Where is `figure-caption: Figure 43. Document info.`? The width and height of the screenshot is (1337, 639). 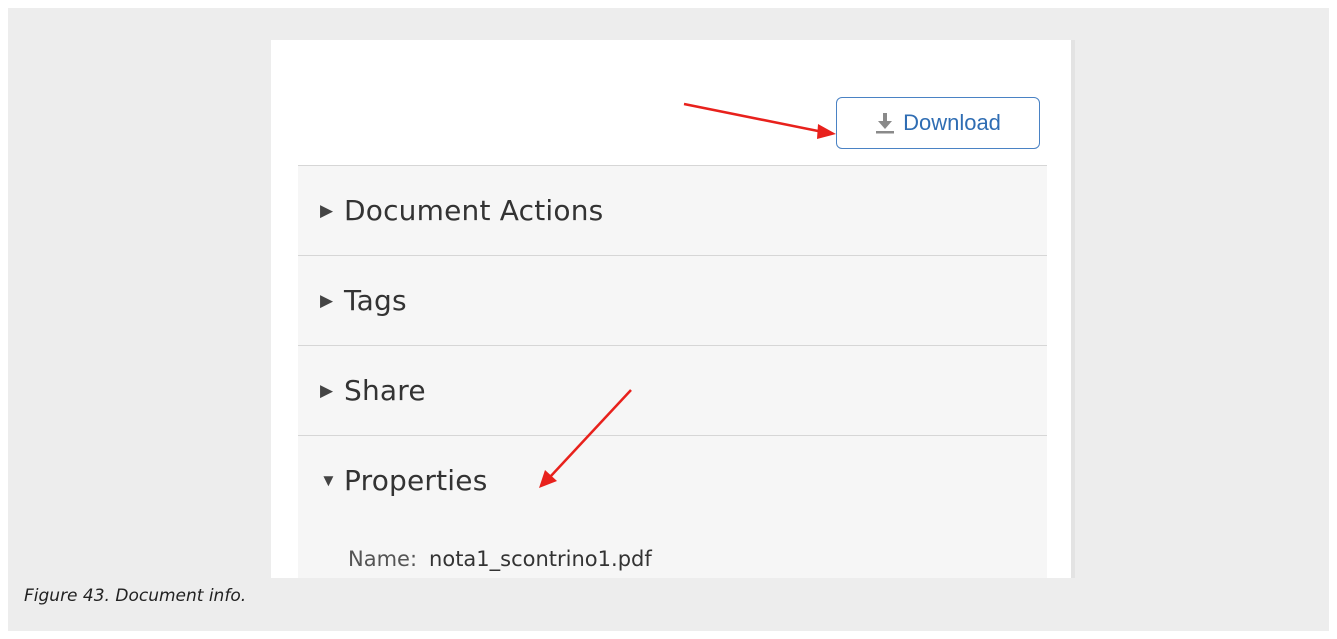 figure-caption: Figure 43. Document info. is located at coordinates (135, 596).